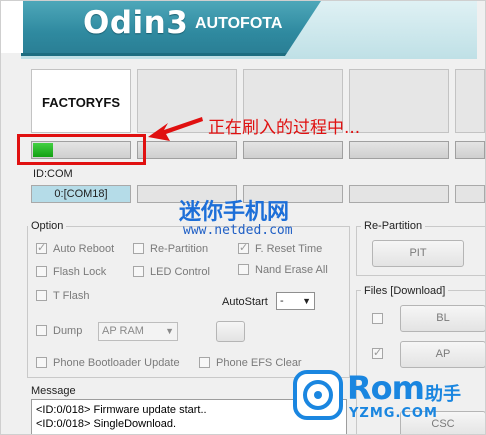  I want to click on com-port-1: 0:[COM18], so click(81, 194).